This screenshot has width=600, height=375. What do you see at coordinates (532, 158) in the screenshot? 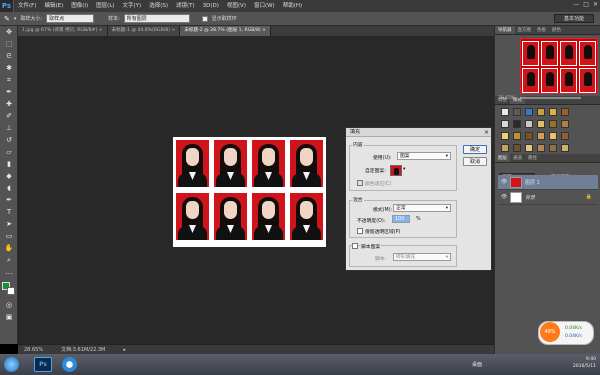
I see `tab-paths: 路径` at bounding box center [532, 158].